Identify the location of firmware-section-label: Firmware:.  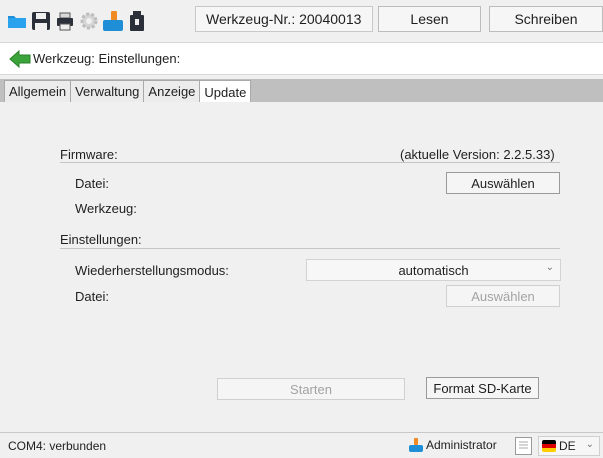
(89, 154).